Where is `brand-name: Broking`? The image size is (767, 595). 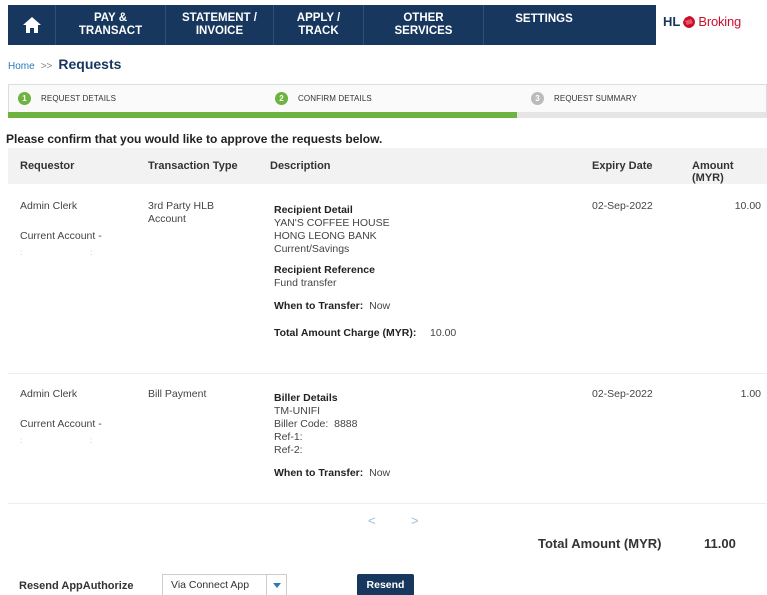
brand-name: Broking is located at coordinates (720, 21).